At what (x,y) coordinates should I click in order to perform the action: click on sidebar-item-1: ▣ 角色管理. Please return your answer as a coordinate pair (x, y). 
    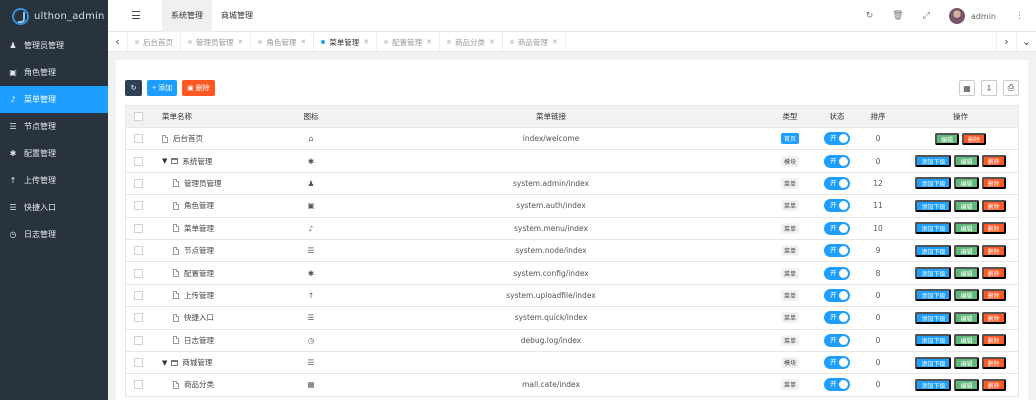
    Looking at the image, I should click on (54, 72).